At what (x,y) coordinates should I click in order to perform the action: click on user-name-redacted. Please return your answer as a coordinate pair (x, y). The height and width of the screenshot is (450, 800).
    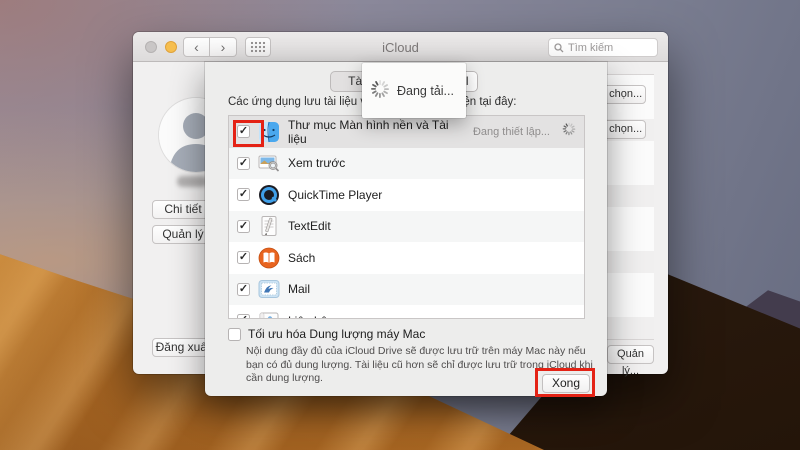
    Looking at the image, I should click on (192, 181).